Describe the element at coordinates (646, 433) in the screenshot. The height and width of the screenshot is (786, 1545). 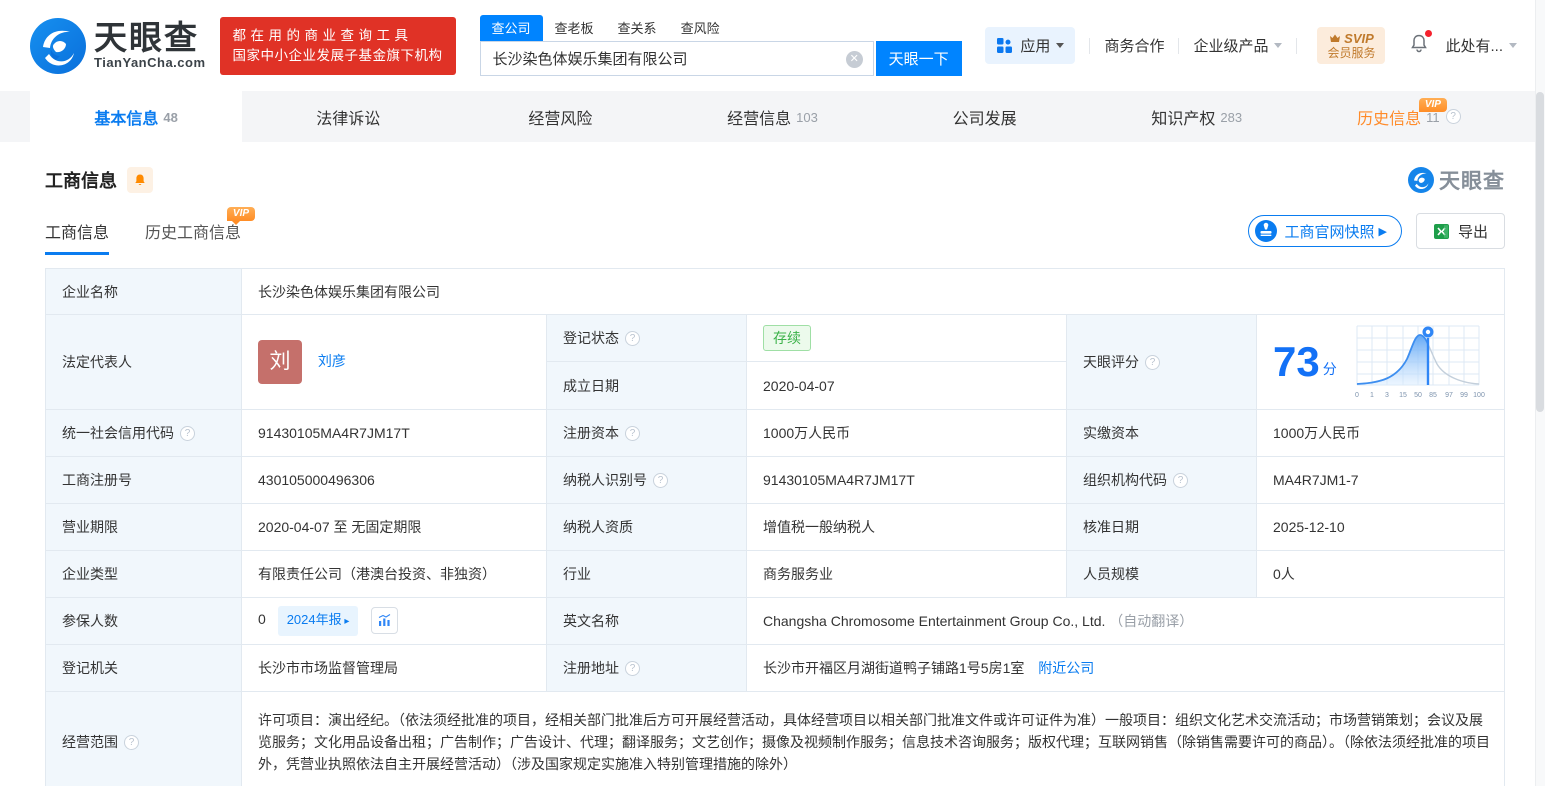
I see `reg-capital-label-cell: 注册资本` at that location.